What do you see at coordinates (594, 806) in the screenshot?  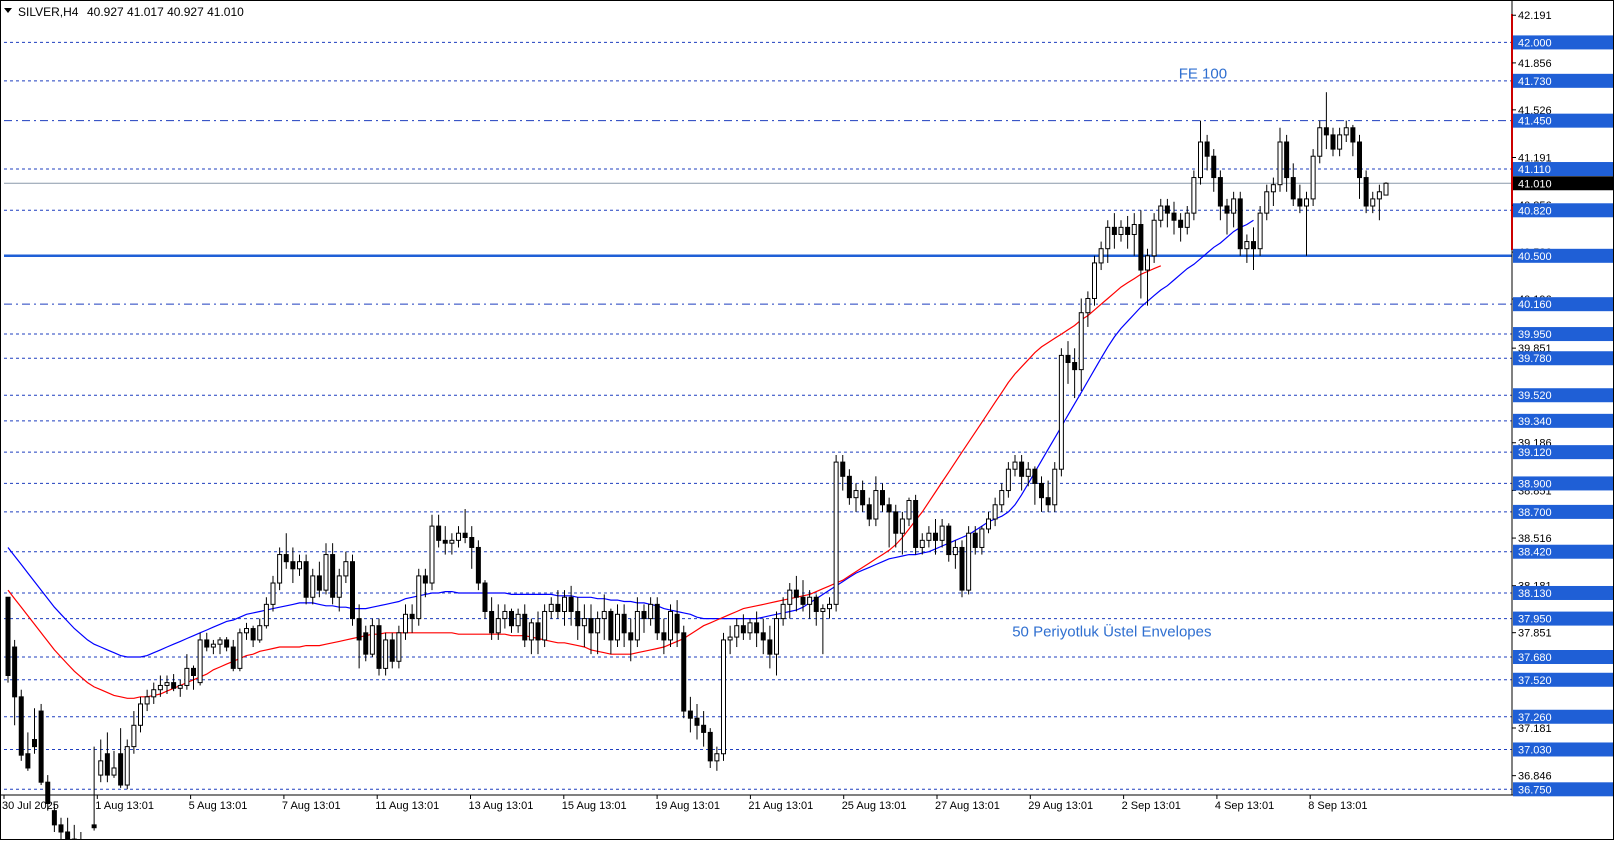 I see `x-tick-label: 15 Aug 13:01` at bounding box center [594, 806].